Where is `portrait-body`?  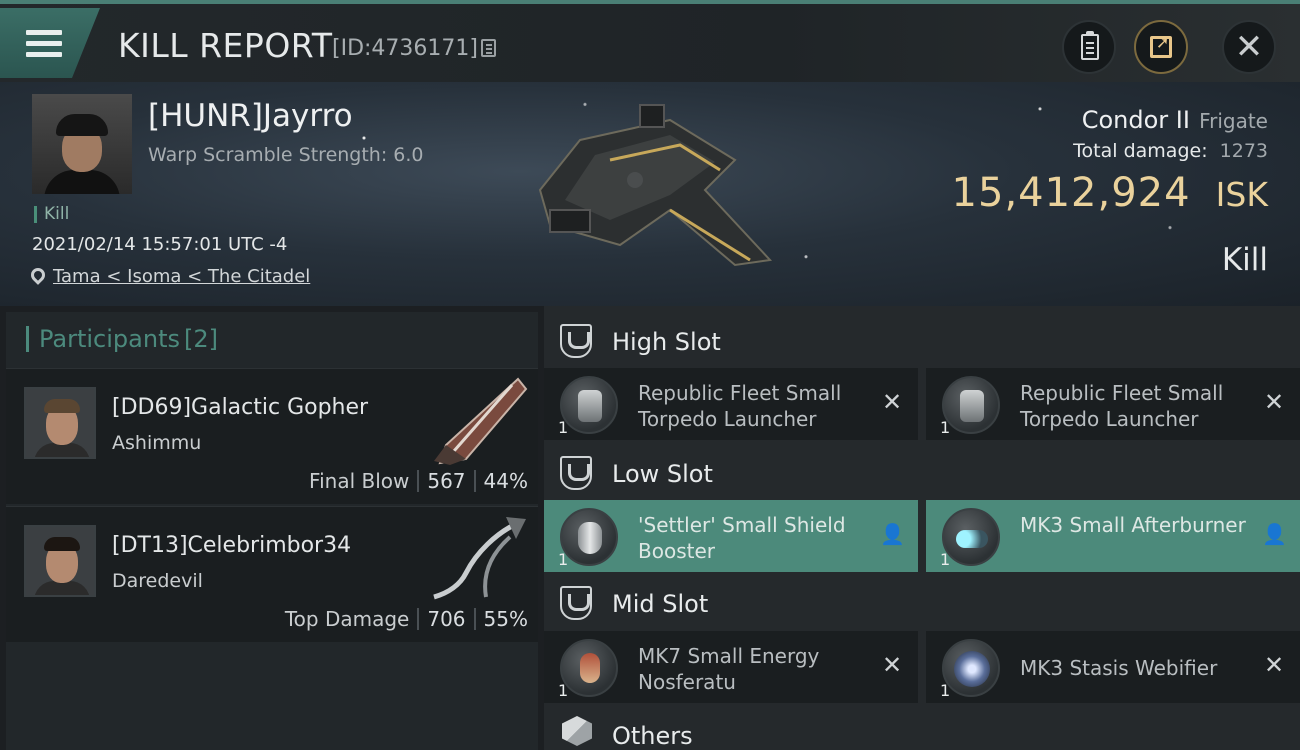
portrait-body is located at coordinates (82, 182).